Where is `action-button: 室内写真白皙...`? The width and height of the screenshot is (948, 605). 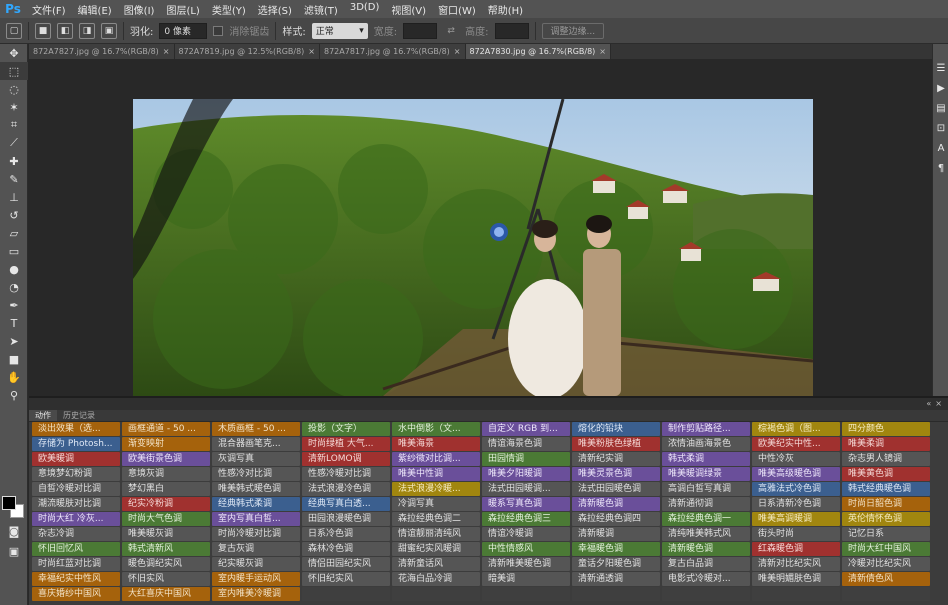
action-button: 室内写真白皙... is located at coordinates (256, 519).